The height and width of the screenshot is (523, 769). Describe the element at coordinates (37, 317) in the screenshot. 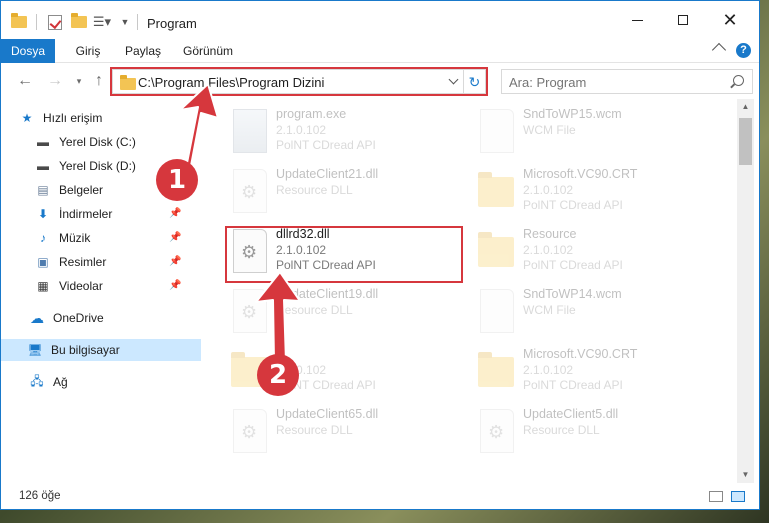

I see `cloud-icon: ☁` at that location.